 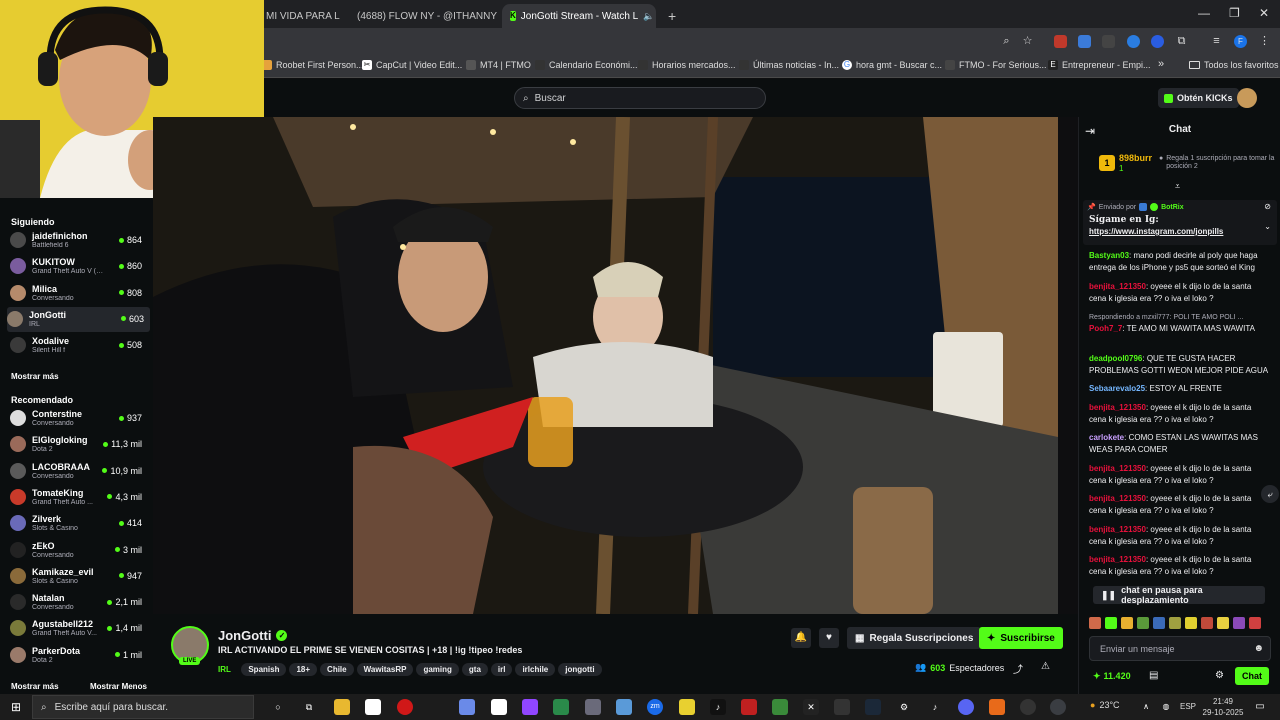 I want to click on language-indicator: ESP, so click(x=1188, y=706).